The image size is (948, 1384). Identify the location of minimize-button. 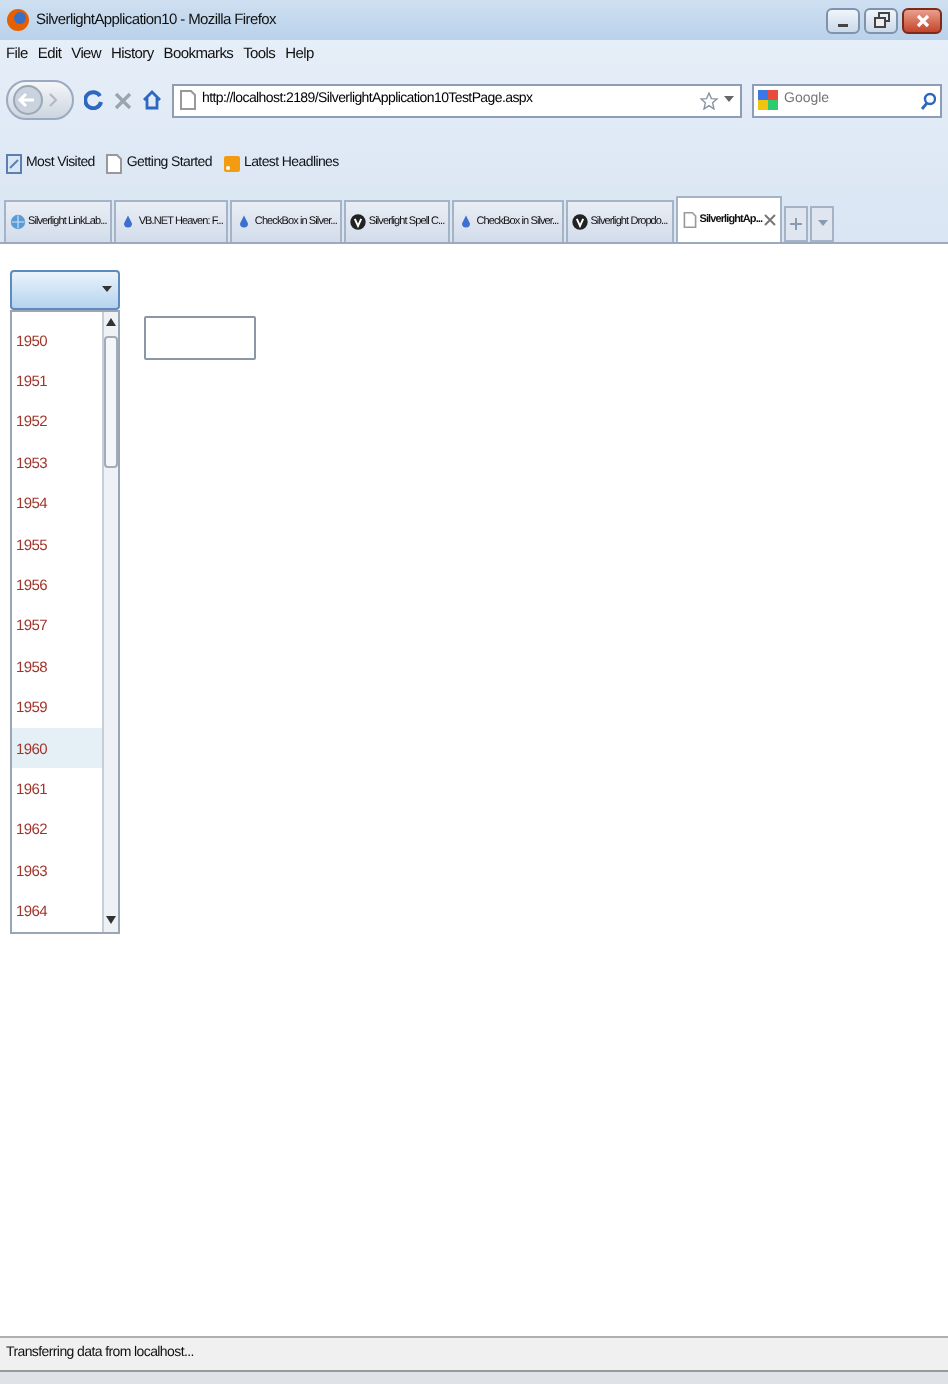
(843, 20).